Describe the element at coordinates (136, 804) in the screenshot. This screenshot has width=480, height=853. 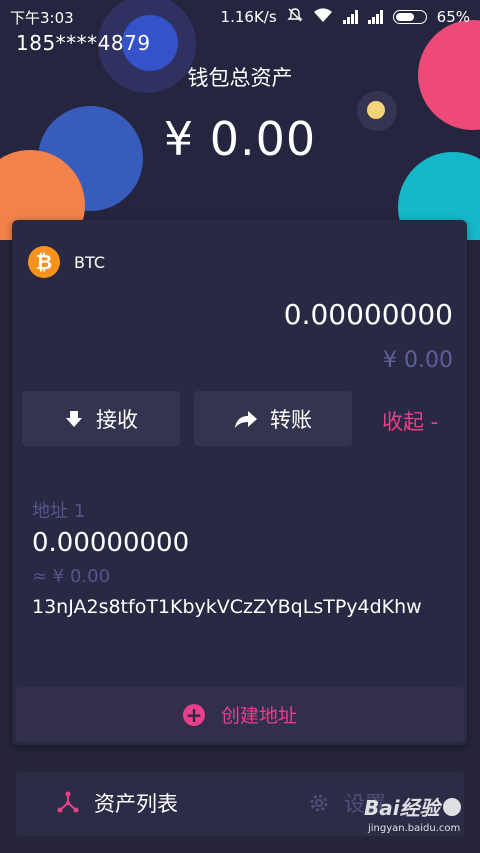
I see `nav-asset-label: 资产列表` at that location.